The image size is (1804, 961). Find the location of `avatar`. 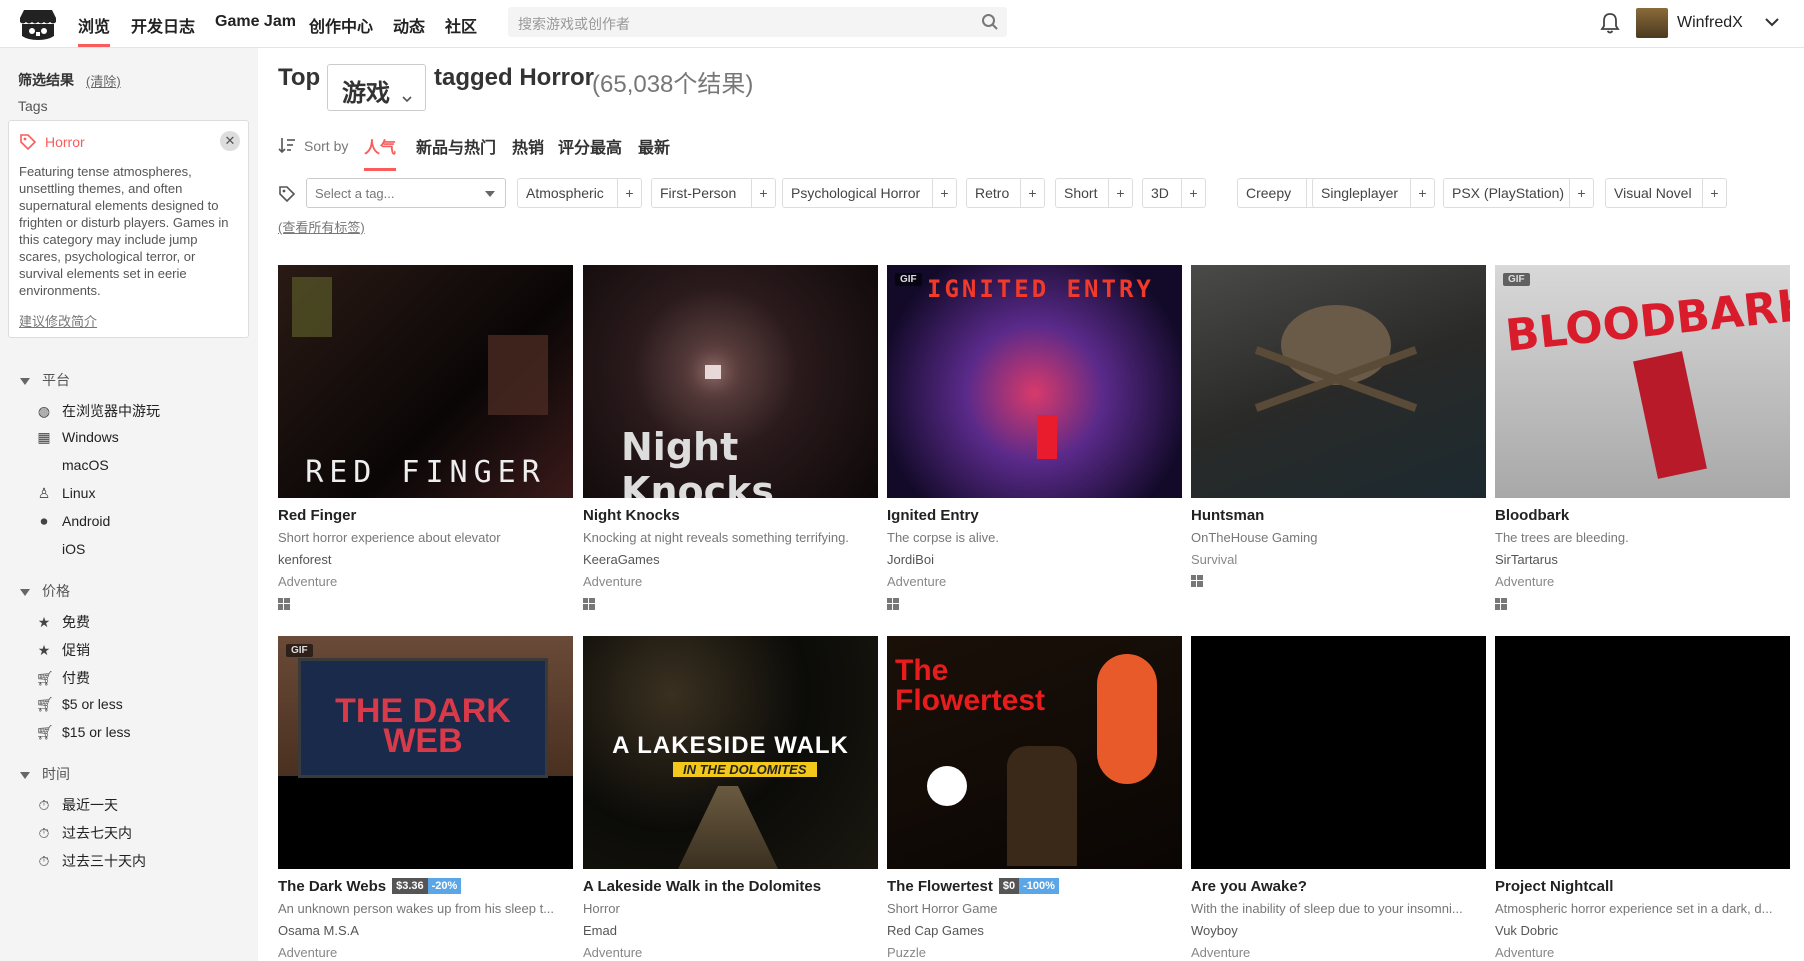

avatar is located at coordinates (1652, 23).